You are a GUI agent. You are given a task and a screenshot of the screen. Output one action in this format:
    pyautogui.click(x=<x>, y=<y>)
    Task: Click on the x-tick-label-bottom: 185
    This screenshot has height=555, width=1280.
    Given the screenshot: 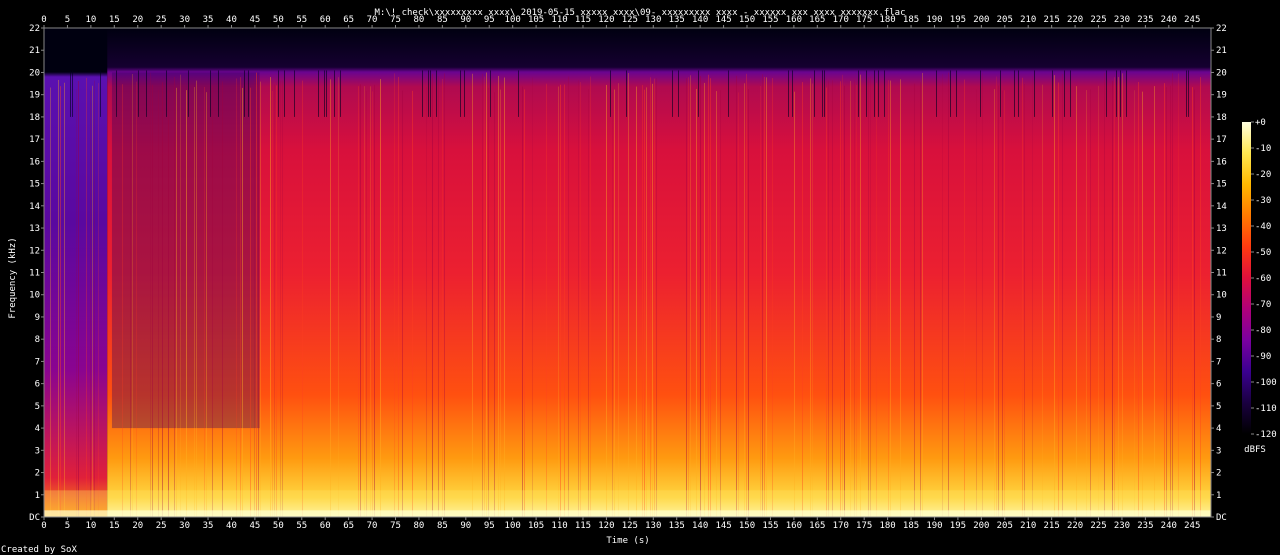 What is the action you would take?
    pyautogui.click(x=911, y=526)
    